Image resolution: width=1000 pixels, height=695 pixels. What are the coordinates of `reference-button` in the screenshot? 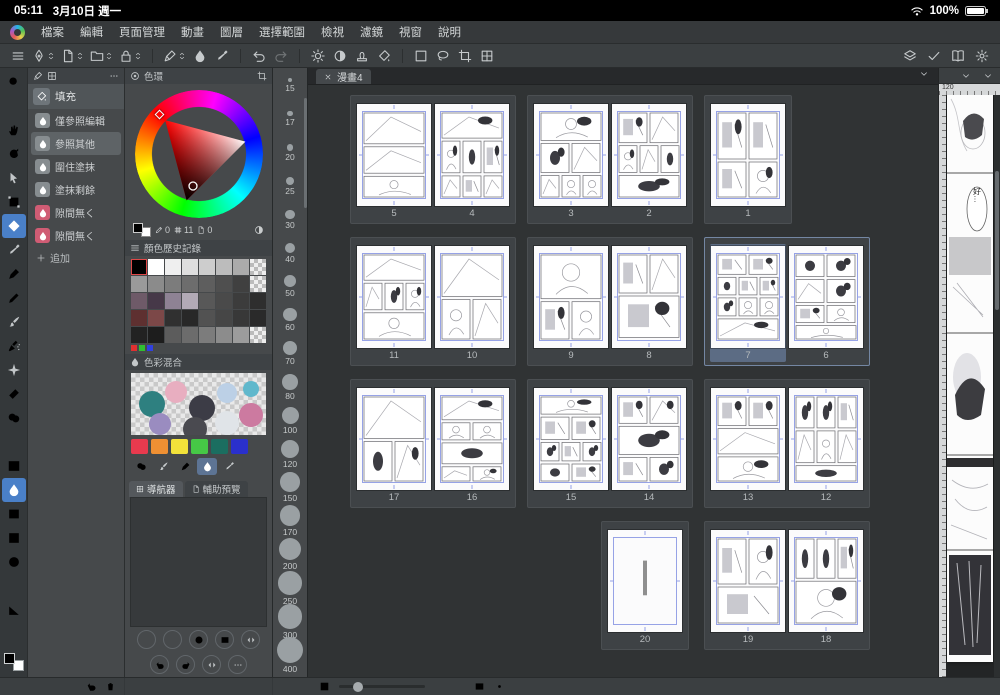 It's located at (958, 55).